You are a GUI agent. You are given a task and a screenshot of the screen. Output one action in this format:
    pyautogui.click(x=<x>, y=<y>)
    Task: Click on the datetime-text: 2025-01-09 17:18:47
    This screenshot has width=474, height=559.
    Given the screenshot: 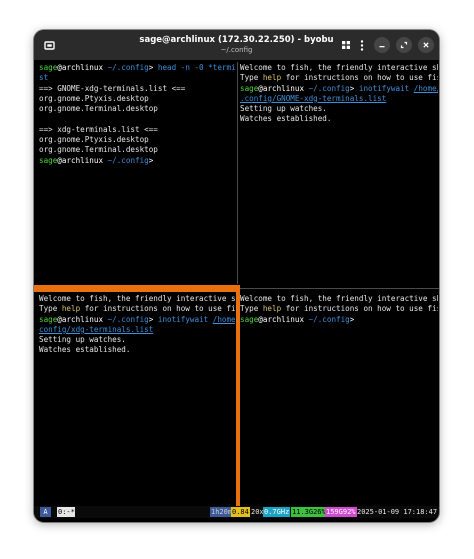 What is the action you would take?
    pyautogui.click(x=397, y=512)
    